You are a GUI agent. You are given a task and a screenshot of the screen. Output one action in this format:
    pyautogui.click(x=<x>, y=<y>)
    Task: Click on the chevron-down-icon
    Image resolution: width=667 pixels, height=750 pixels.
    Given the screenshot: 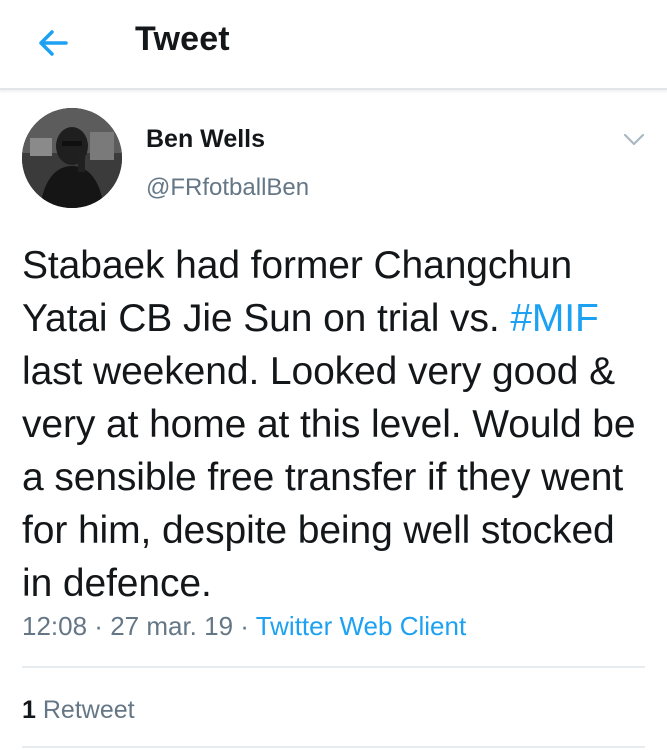 What is the action you would take?
    pyautogui.click(x=634, y=139)
    